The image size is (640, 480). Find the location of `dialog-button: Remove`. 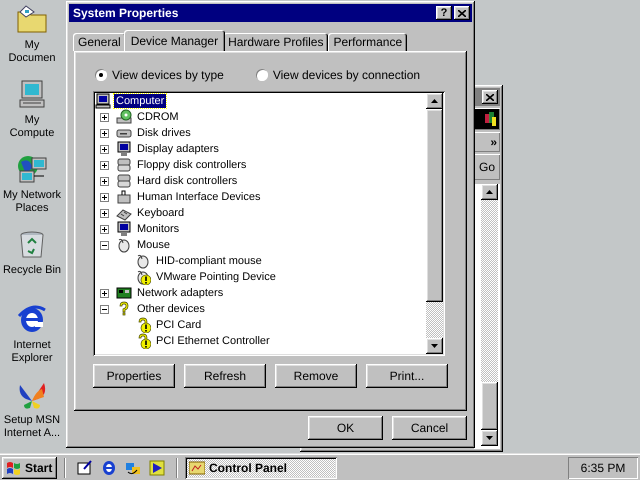

dialog-button: Remove is located at coordinates (316, 376).